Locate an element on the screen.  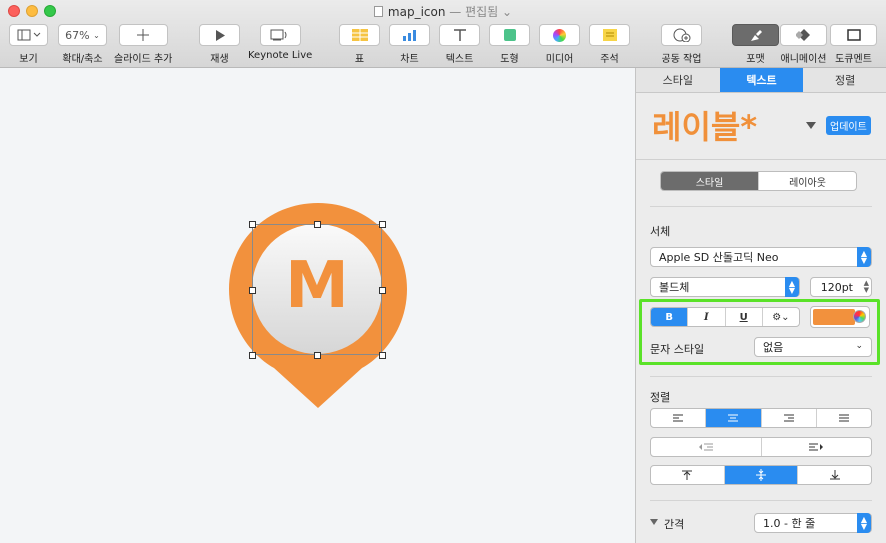
font-weight-value: 볼드체 is located at coordinates (674, 287).